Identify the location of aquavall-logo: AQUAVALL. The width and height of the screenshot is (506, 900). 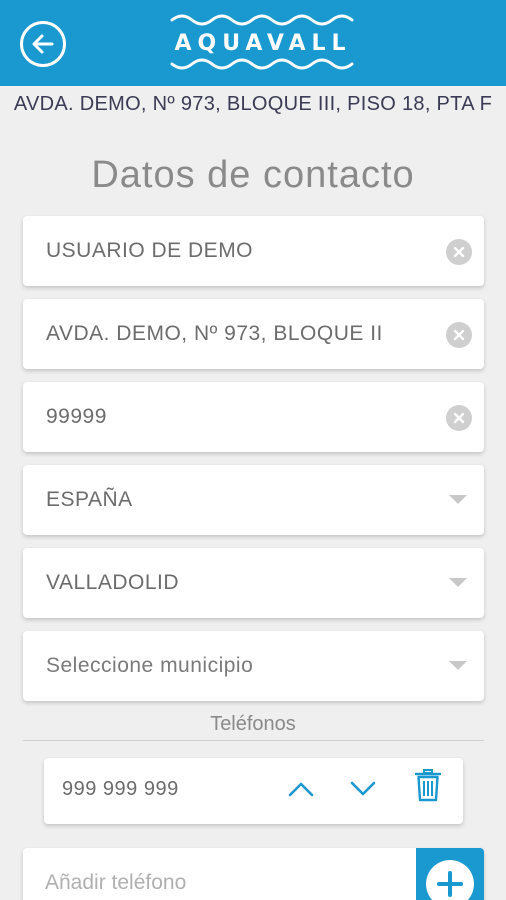
(263, 42).